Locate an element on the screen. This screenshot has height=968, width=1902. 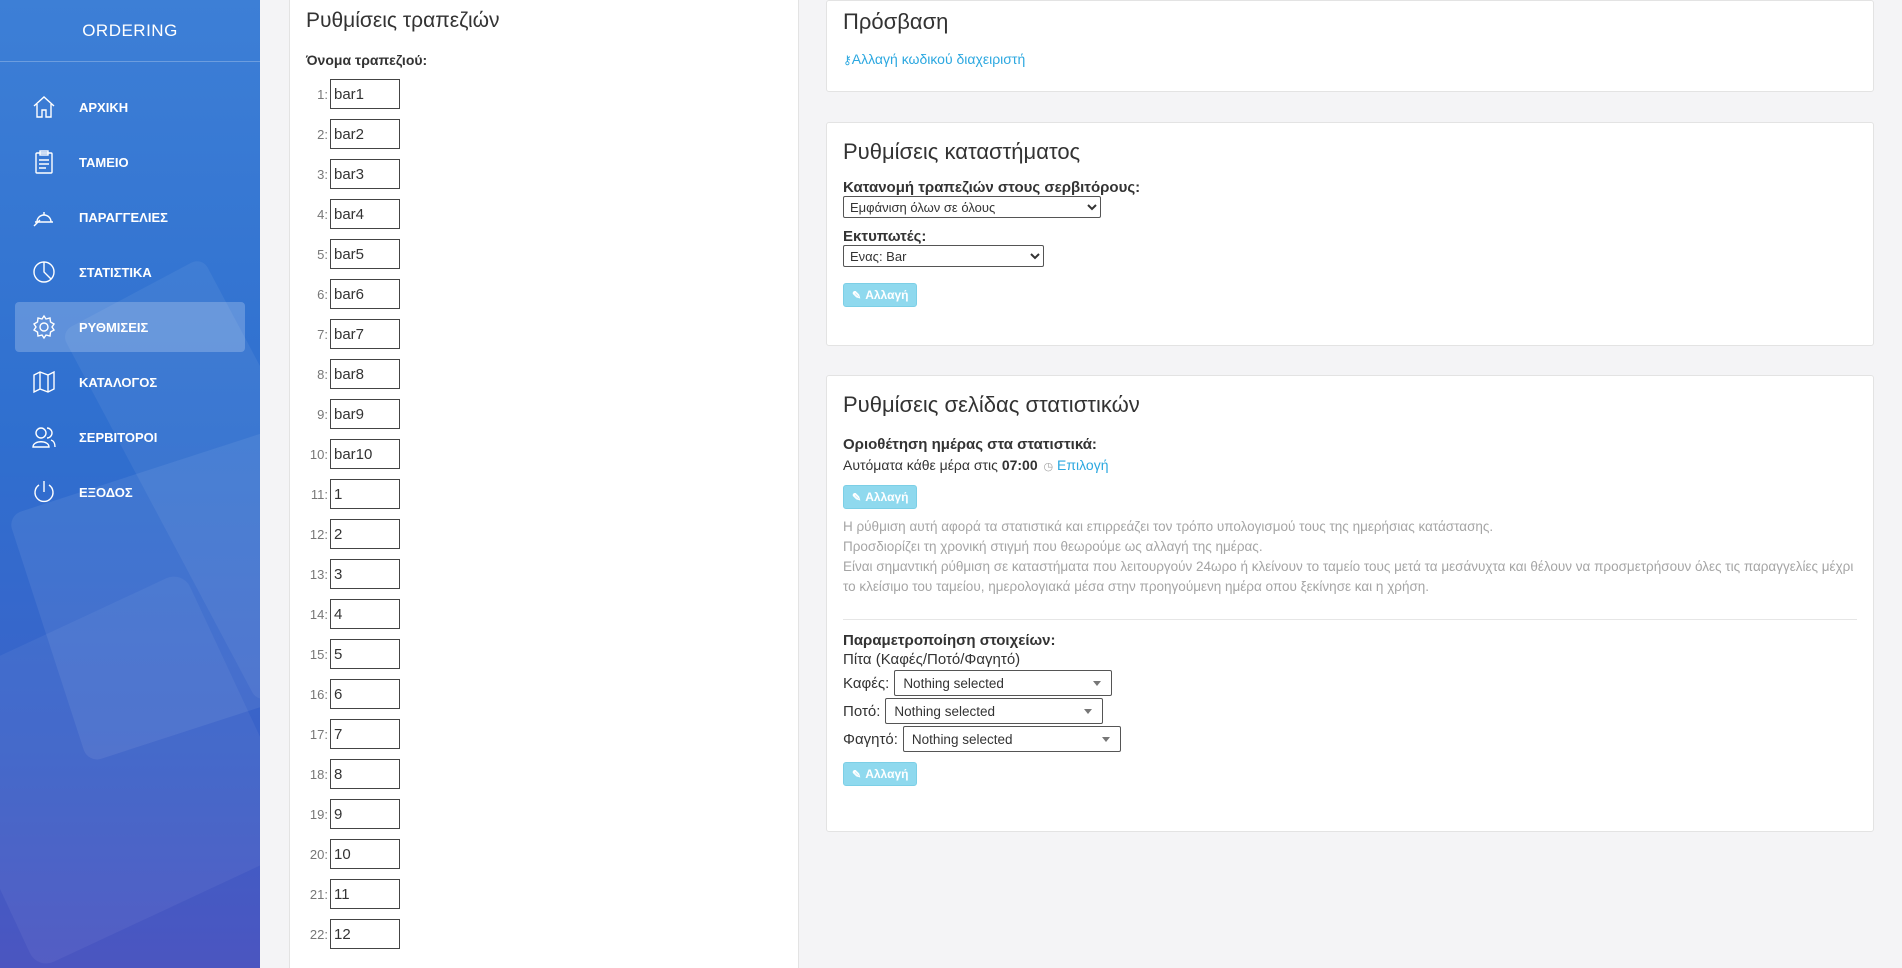
printers-label: Εκτυπωτές: is located at coordinates (885, 236).